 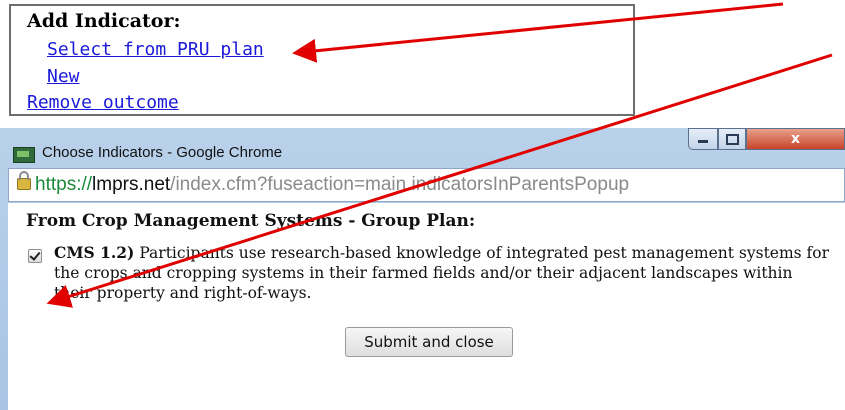 I want to click on remove-outcome-link: Remove outcome, so click(x=103, y=102).